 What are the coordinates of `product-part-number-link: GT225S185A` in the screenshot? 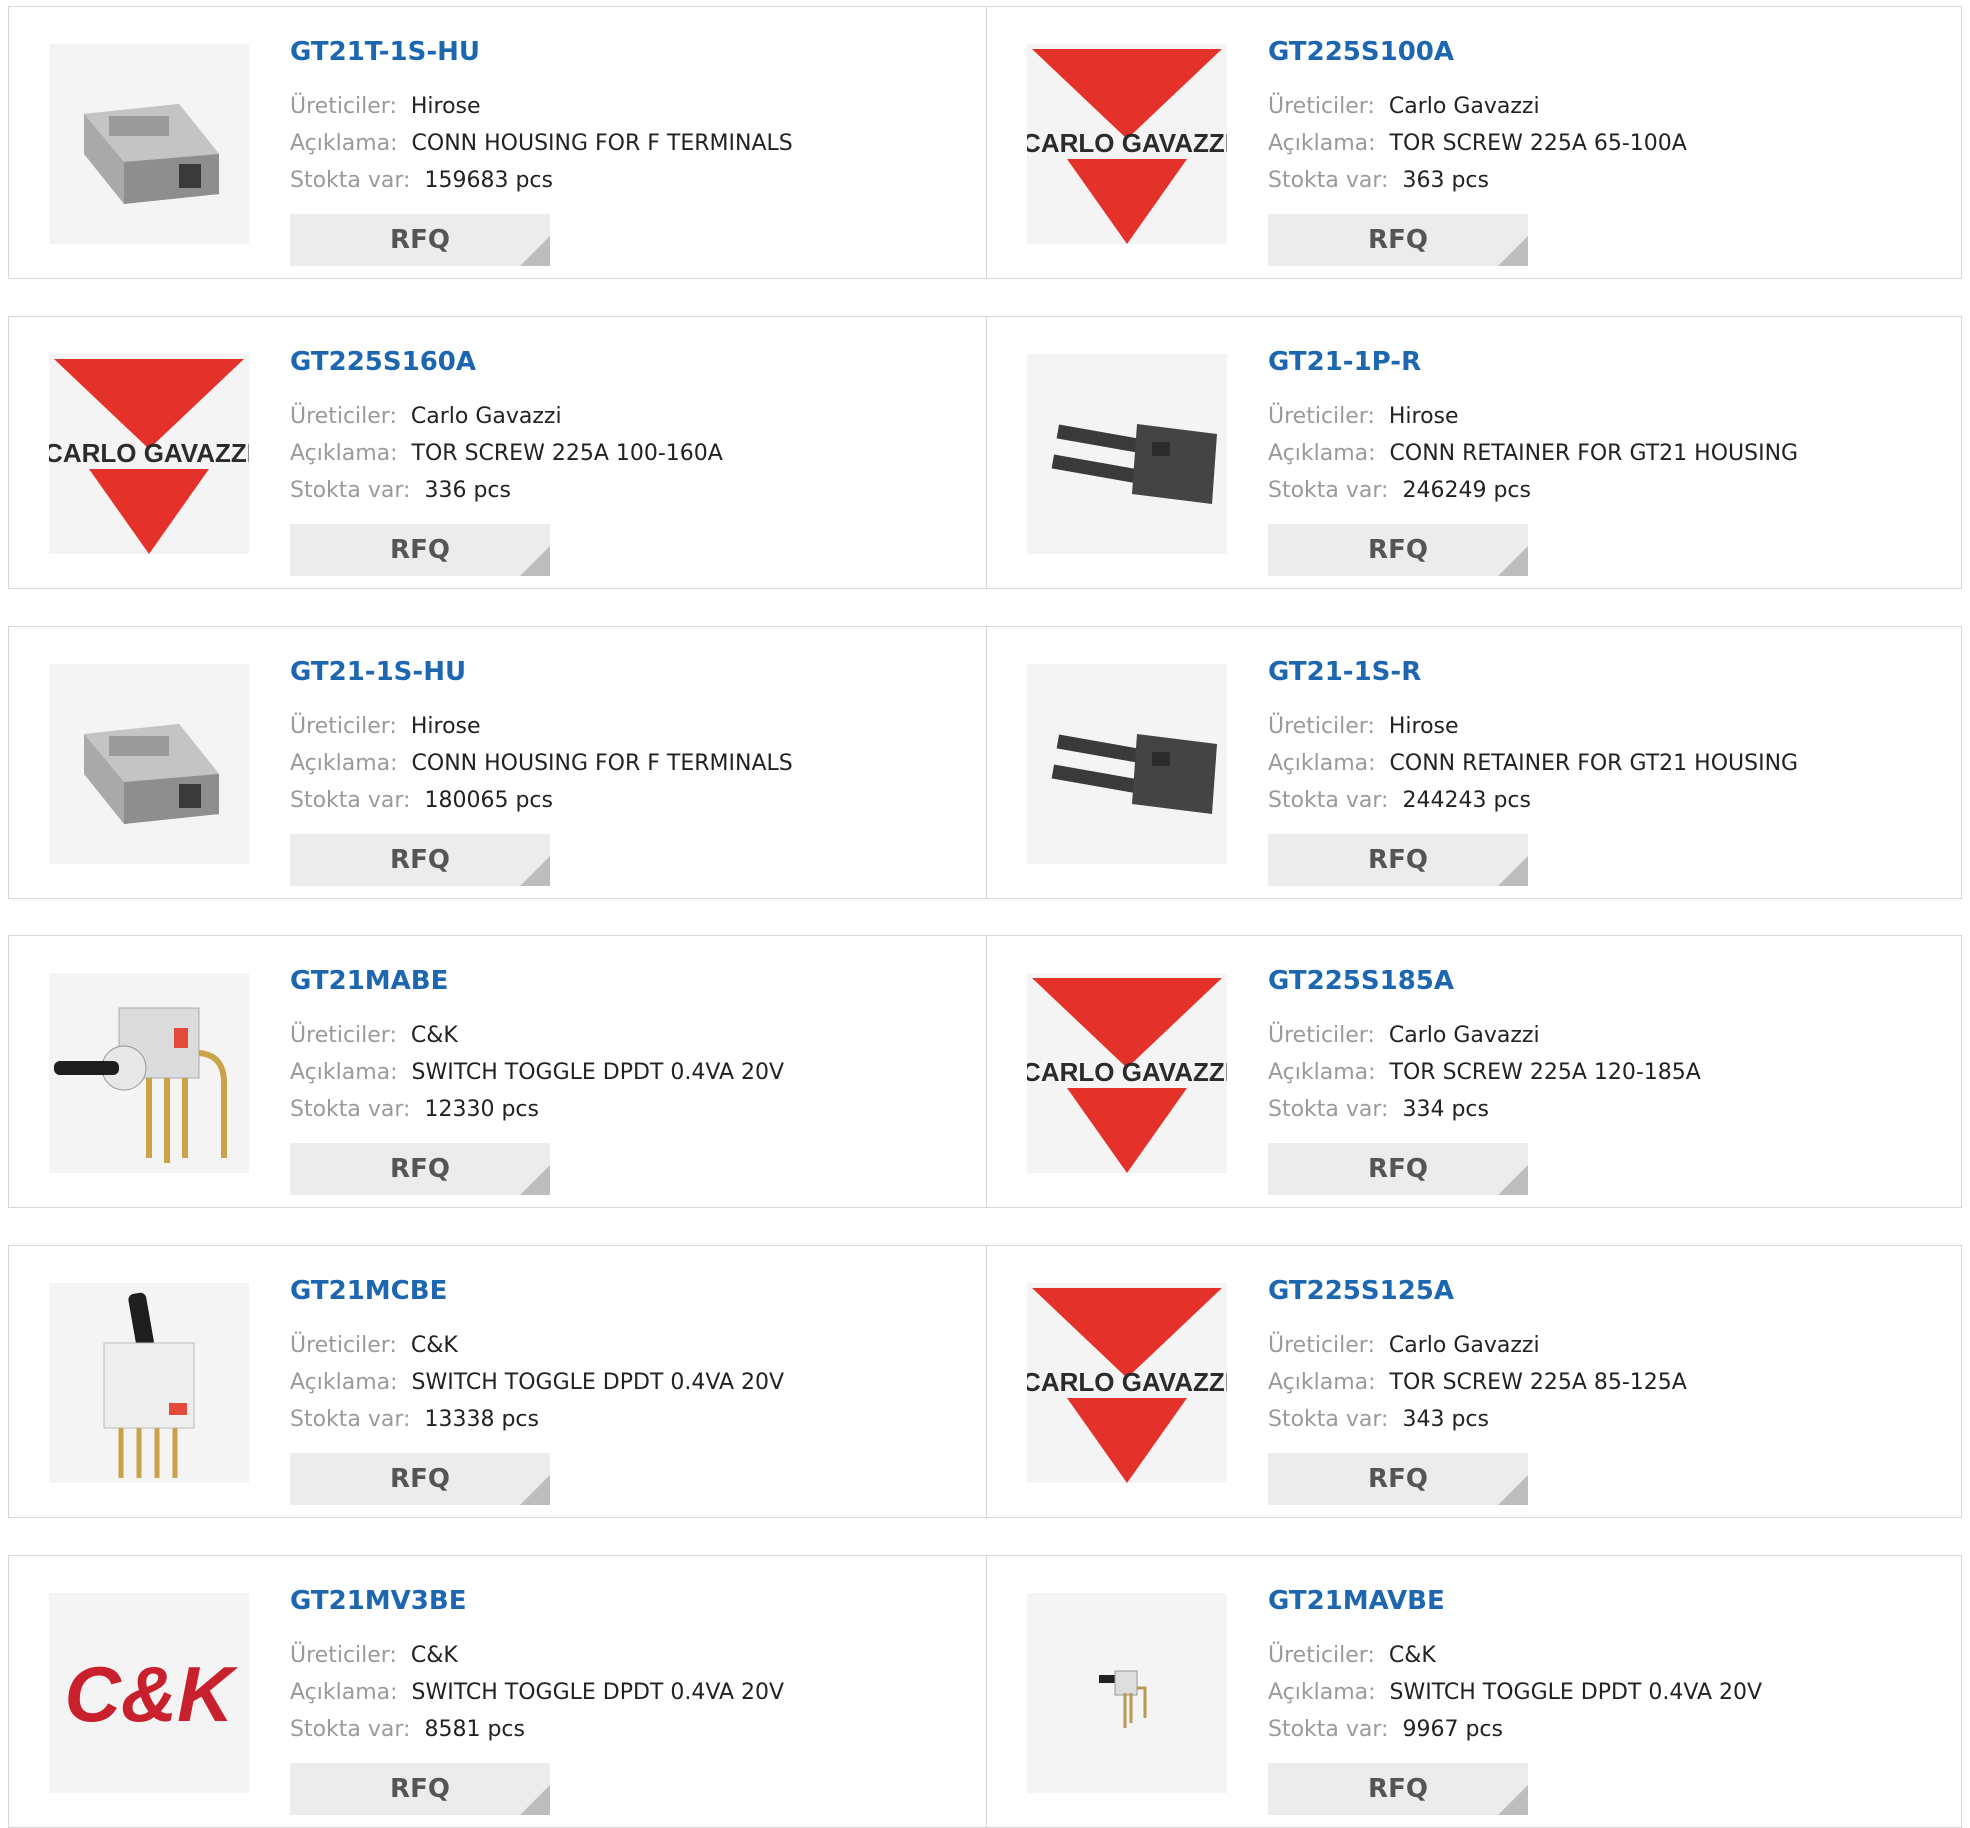 It's located at (1361, 981).